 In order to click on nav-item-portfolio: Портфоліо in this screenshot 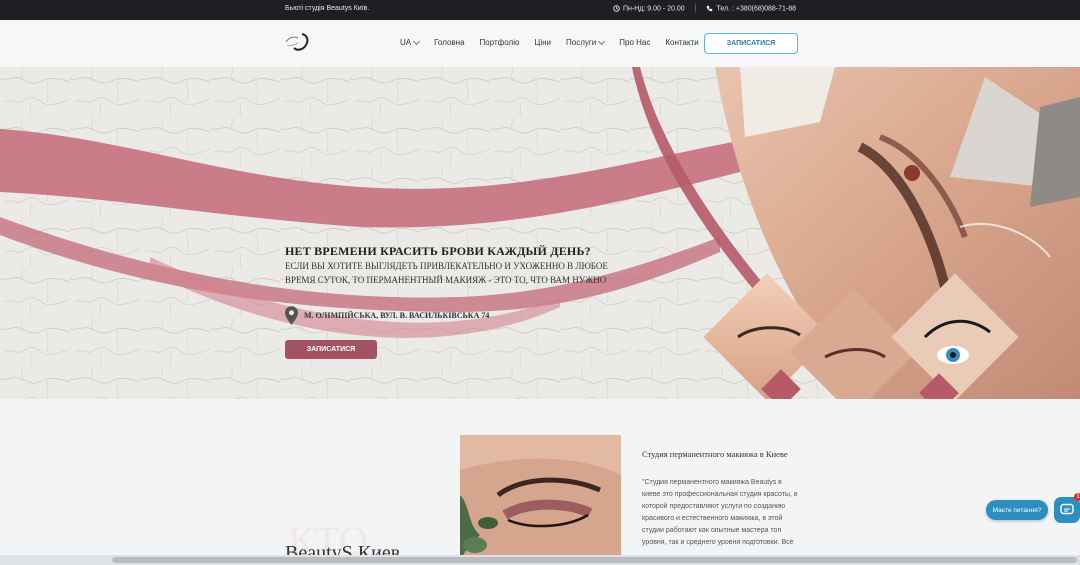, I will do `click(500, 42)`.